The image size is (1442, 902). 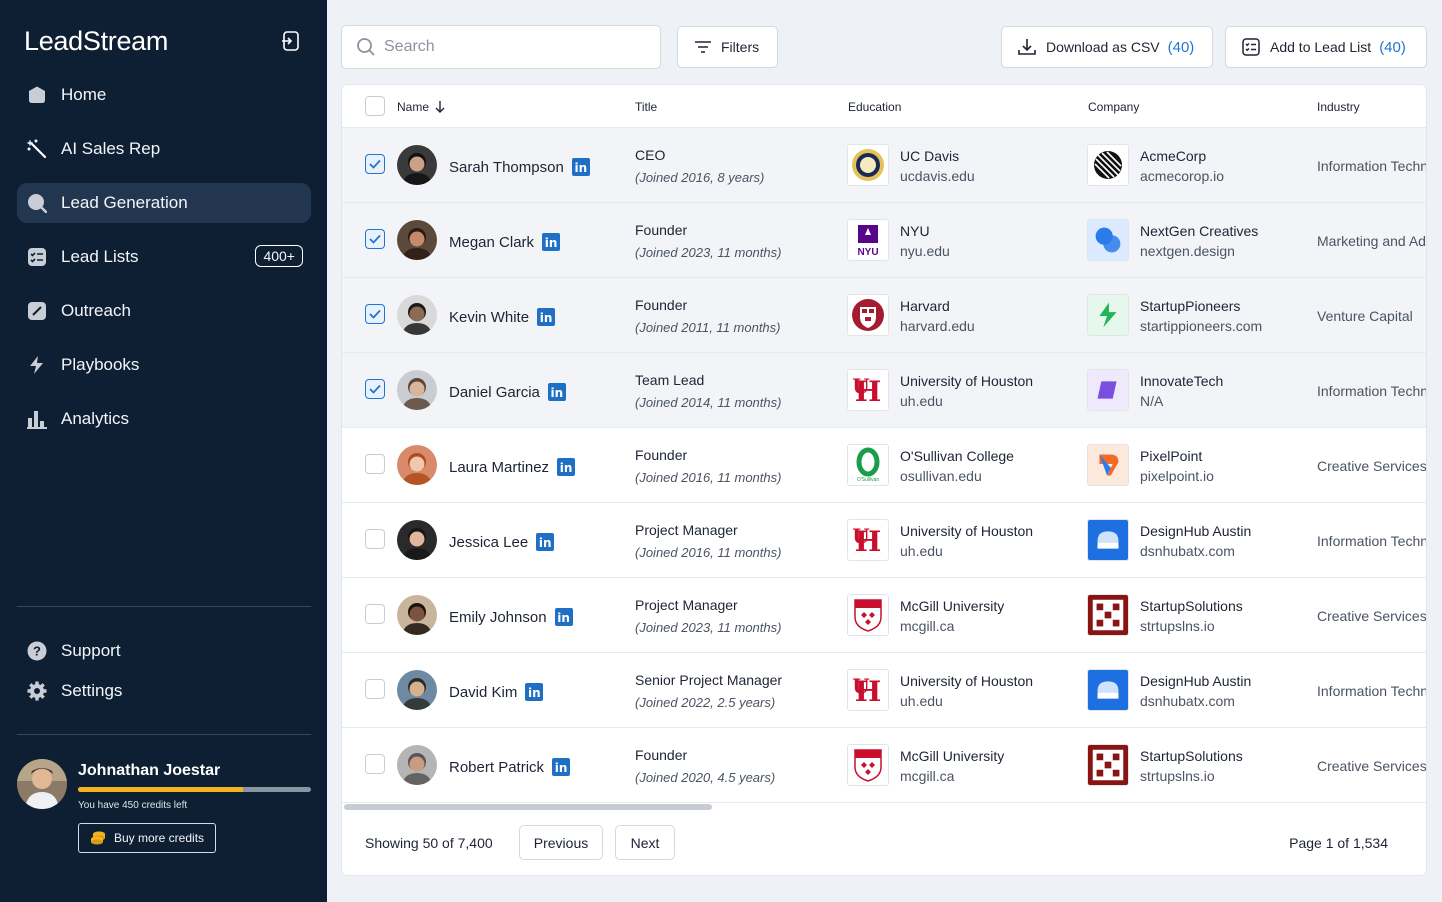 I want to click on sidebar-item-lead-lists: Lead Lists 400+, so click(x=164, y=257).